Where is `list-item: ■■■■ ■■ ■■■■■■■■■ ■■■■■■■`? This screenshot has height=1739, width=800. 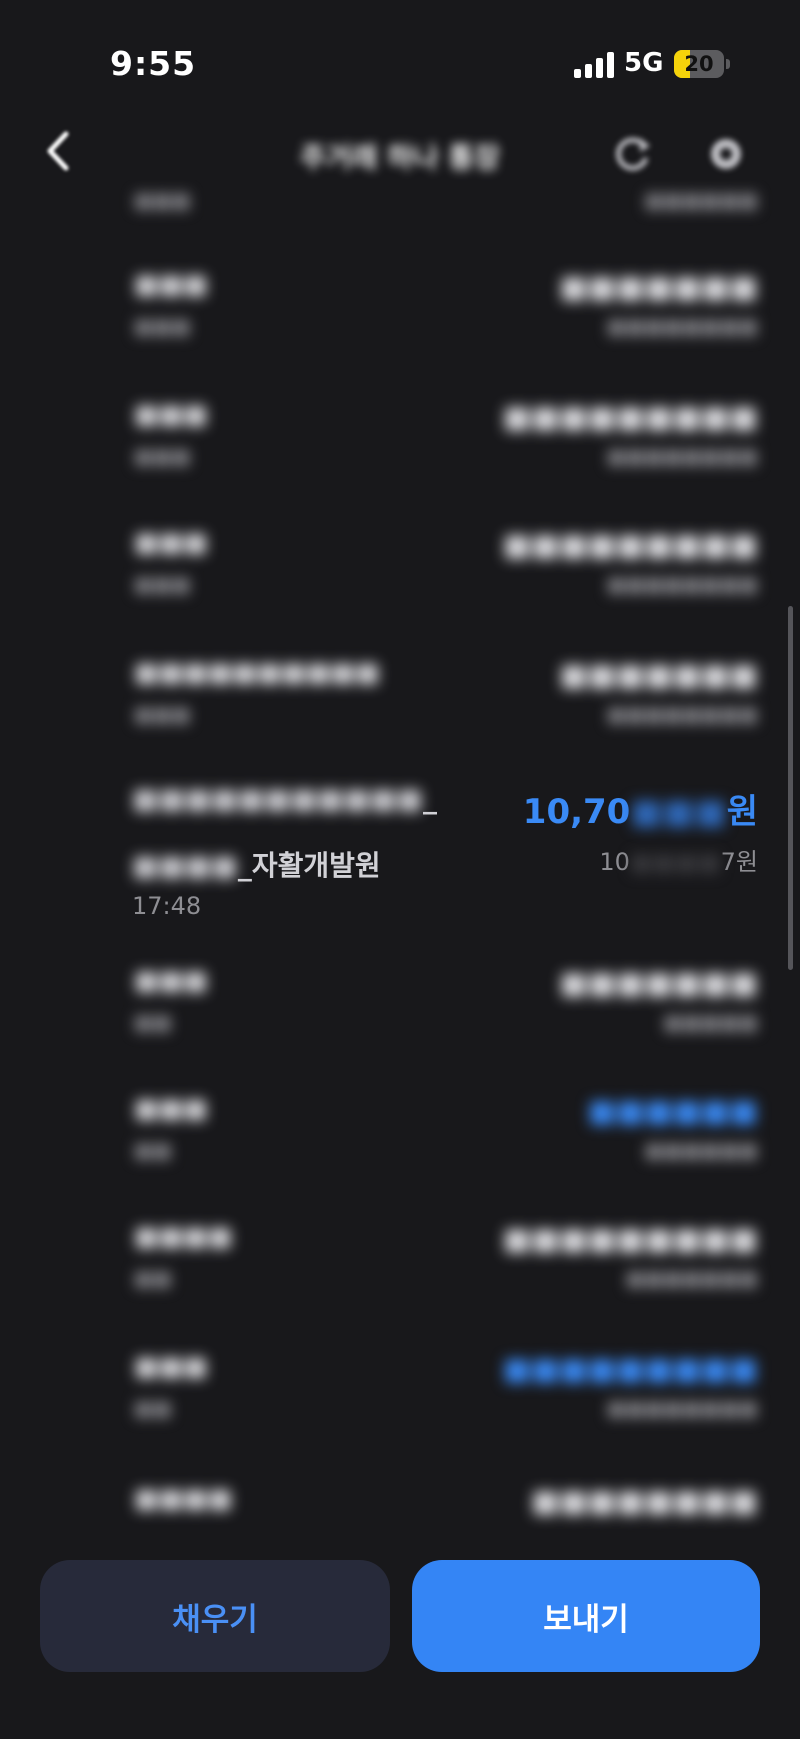 list-item: ■■■■ ■■ ■■■■■■■■■ ■■■■■■■ is located at coordinates (400, 1282).